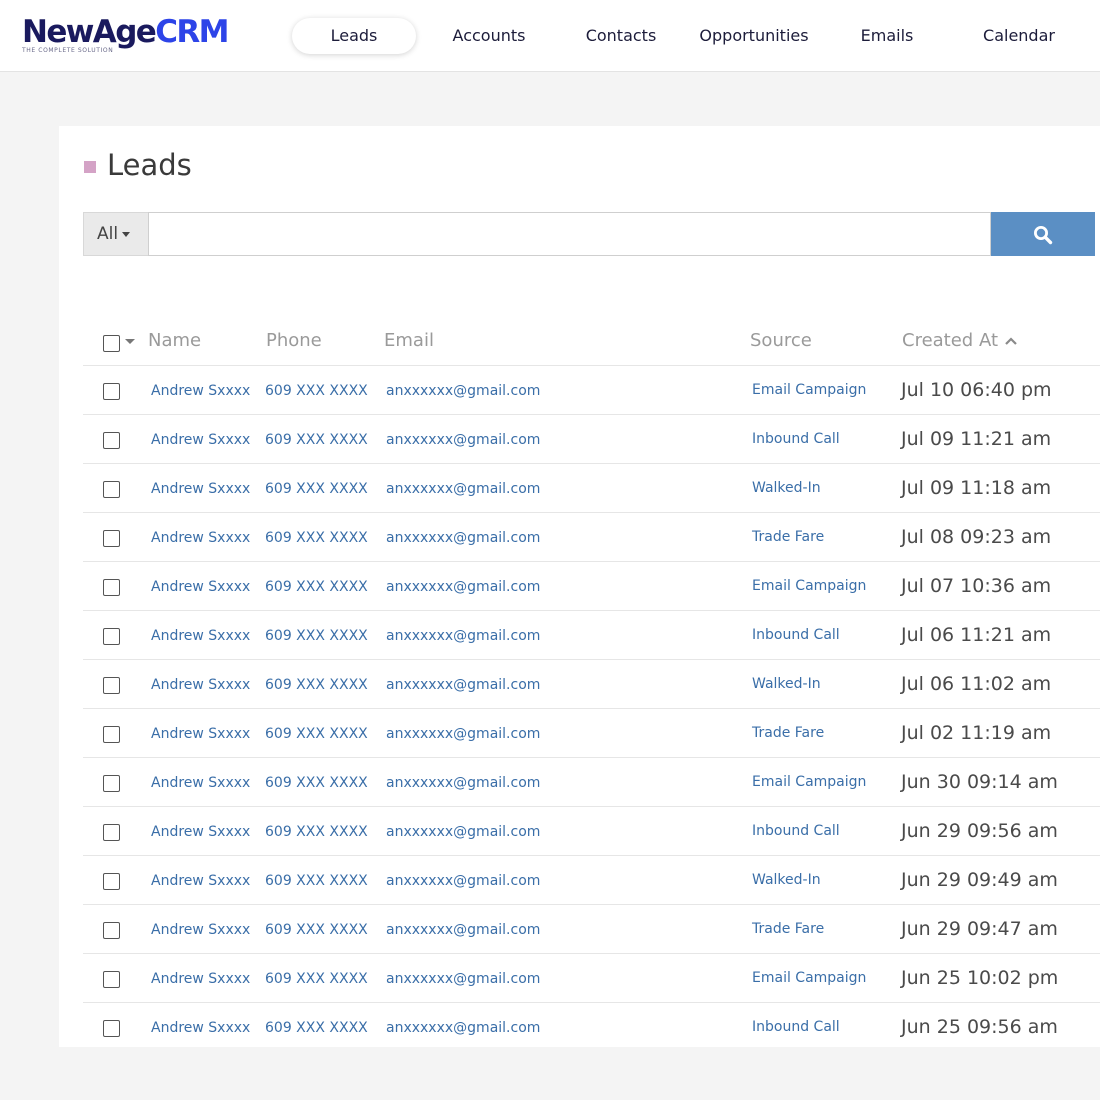 The height and width of the screenshot is (1100, 1100). Describe the element at coordinates (294, 340) in the screenshot. I see `column-header-phone: Phone` at that location.